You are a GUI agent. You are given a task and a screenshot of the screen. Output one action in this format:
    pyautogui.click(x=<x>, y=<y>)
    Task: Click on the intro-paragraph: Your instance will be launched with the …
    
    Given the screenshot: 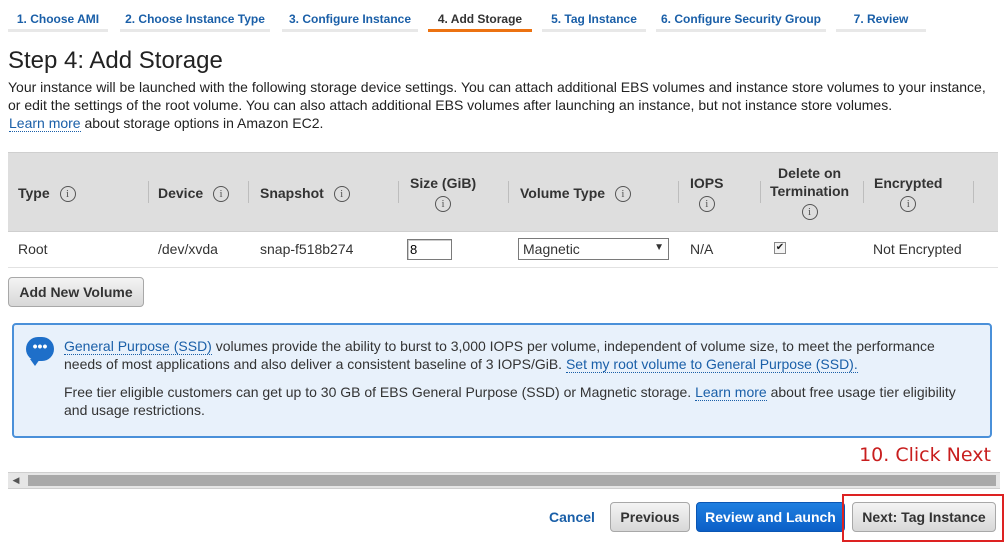 What is the action you would take?
    pyautogui.click(x=497, y=96)
    